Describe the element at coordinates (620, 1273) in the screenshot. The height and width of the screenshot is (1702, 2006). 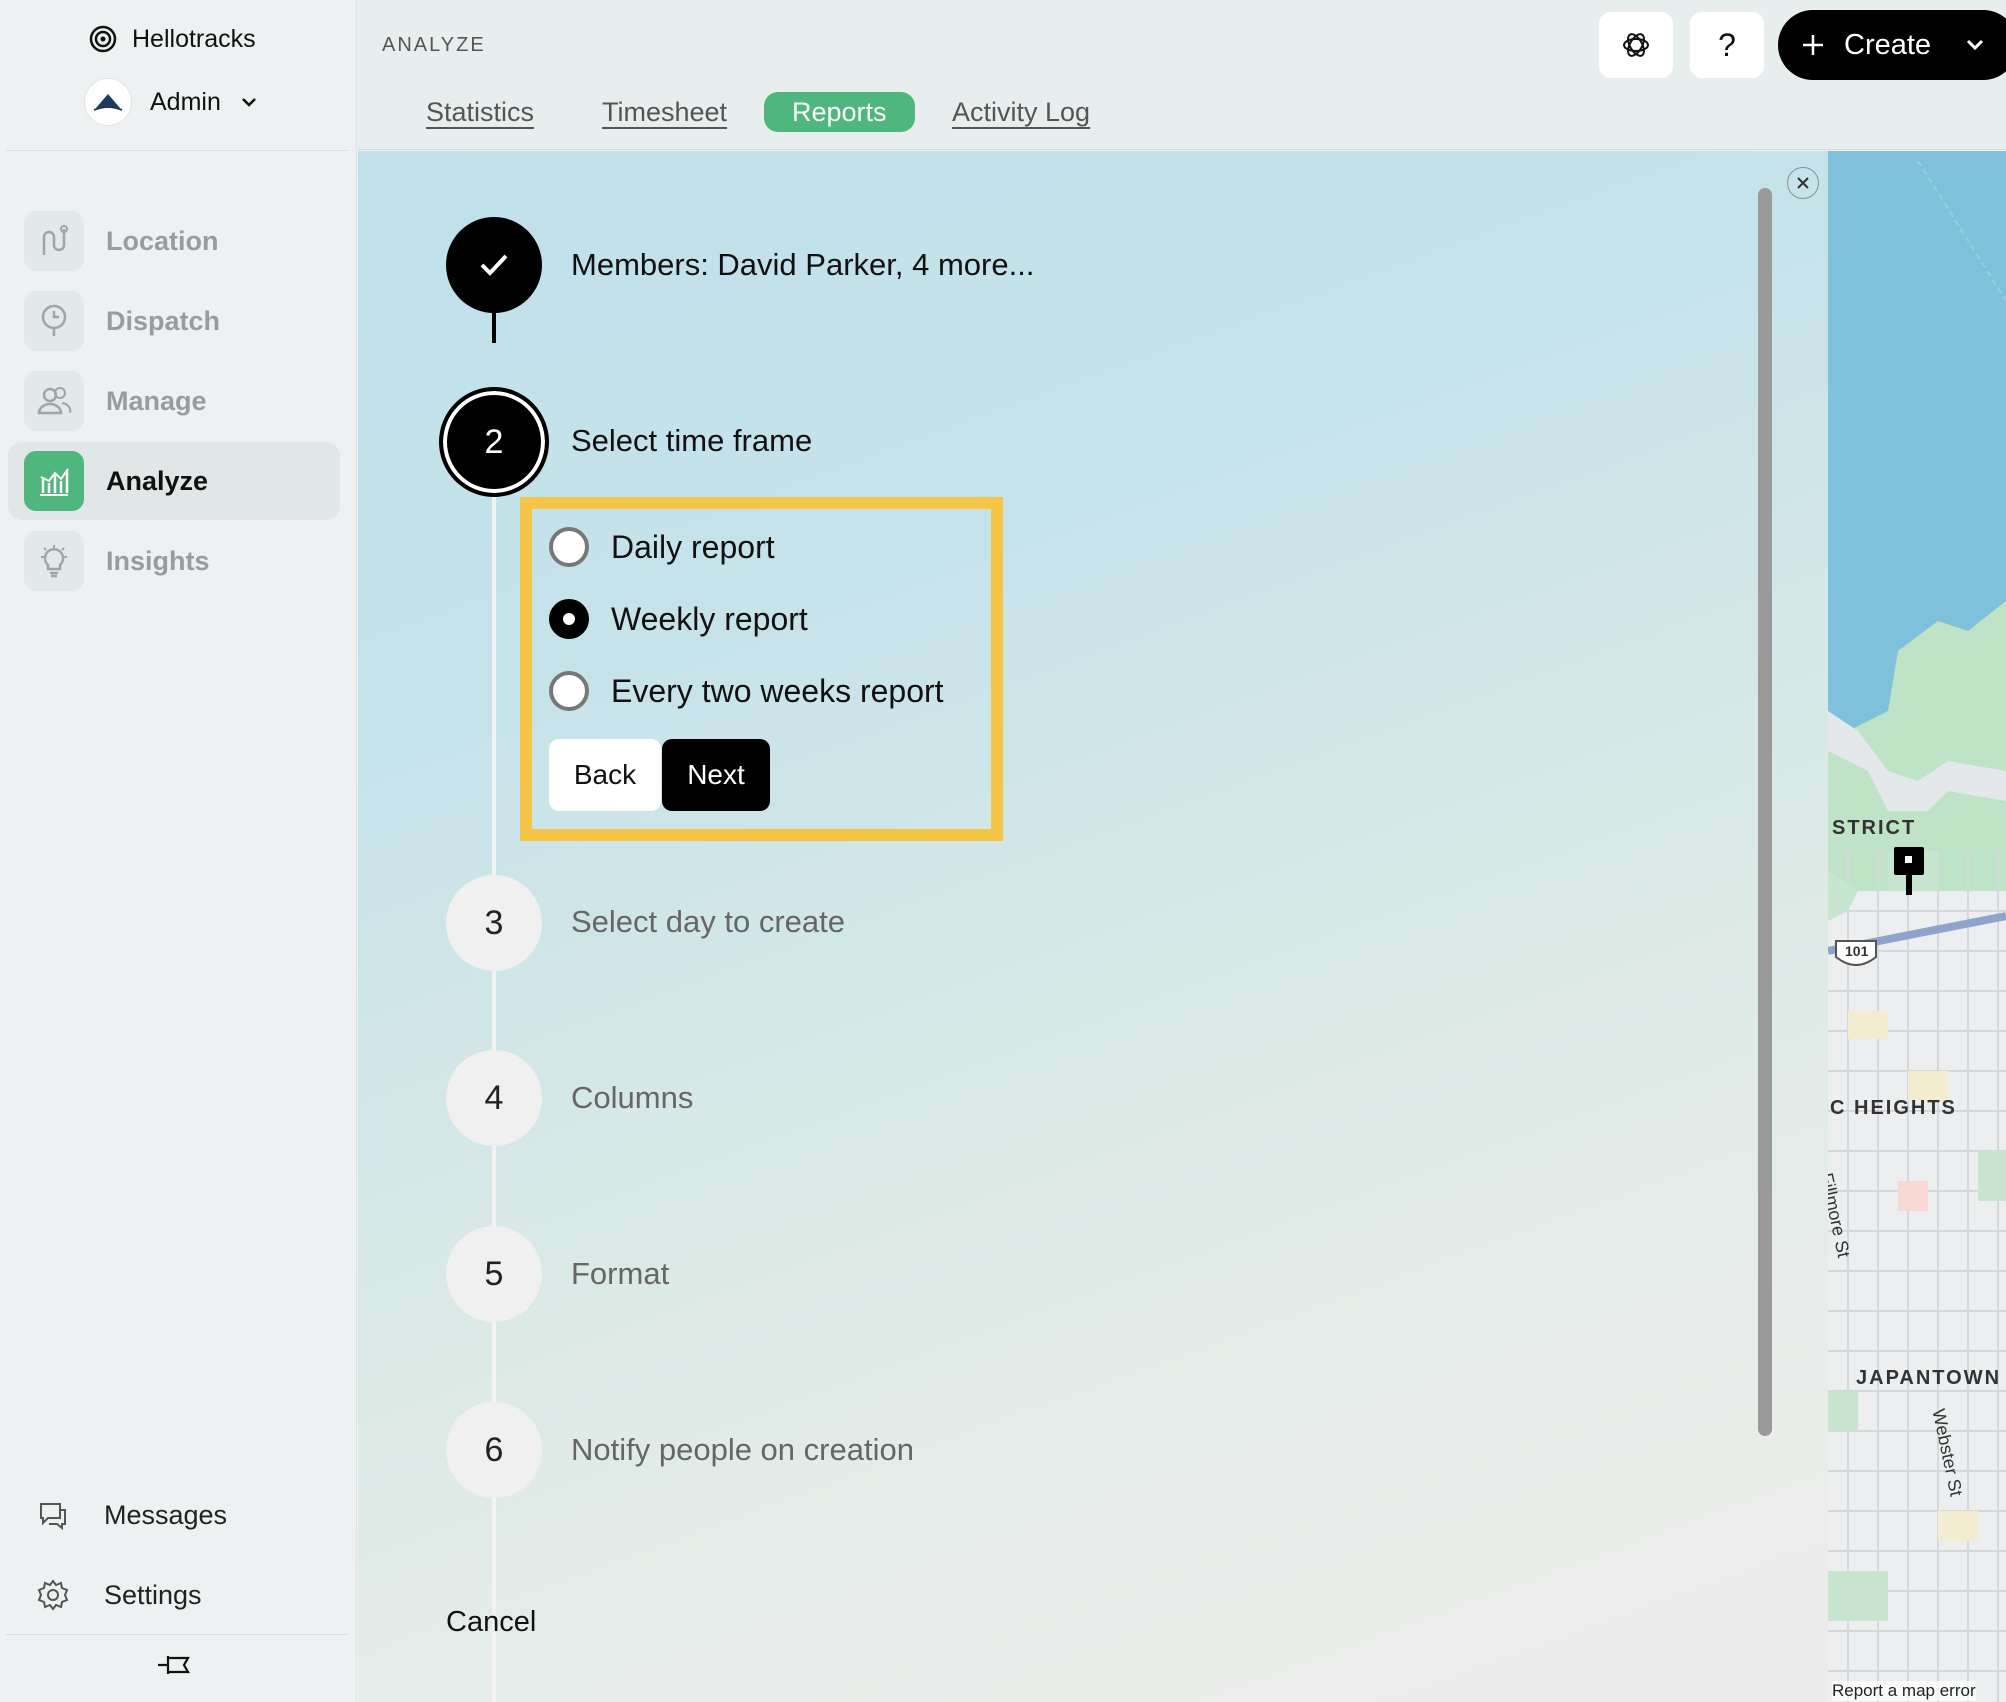
I see `step-5-title: Format` at that location.